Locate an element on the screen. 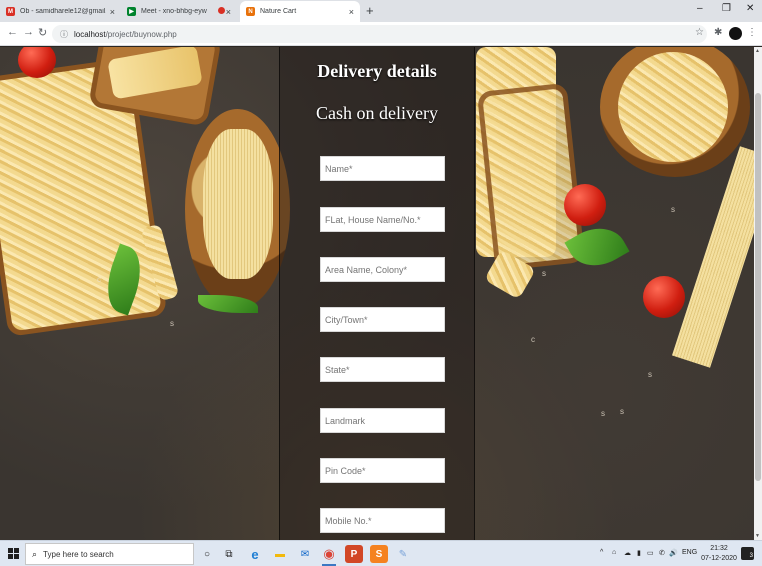  notification-center-icon: 3 is located at coordinates (747, 553).